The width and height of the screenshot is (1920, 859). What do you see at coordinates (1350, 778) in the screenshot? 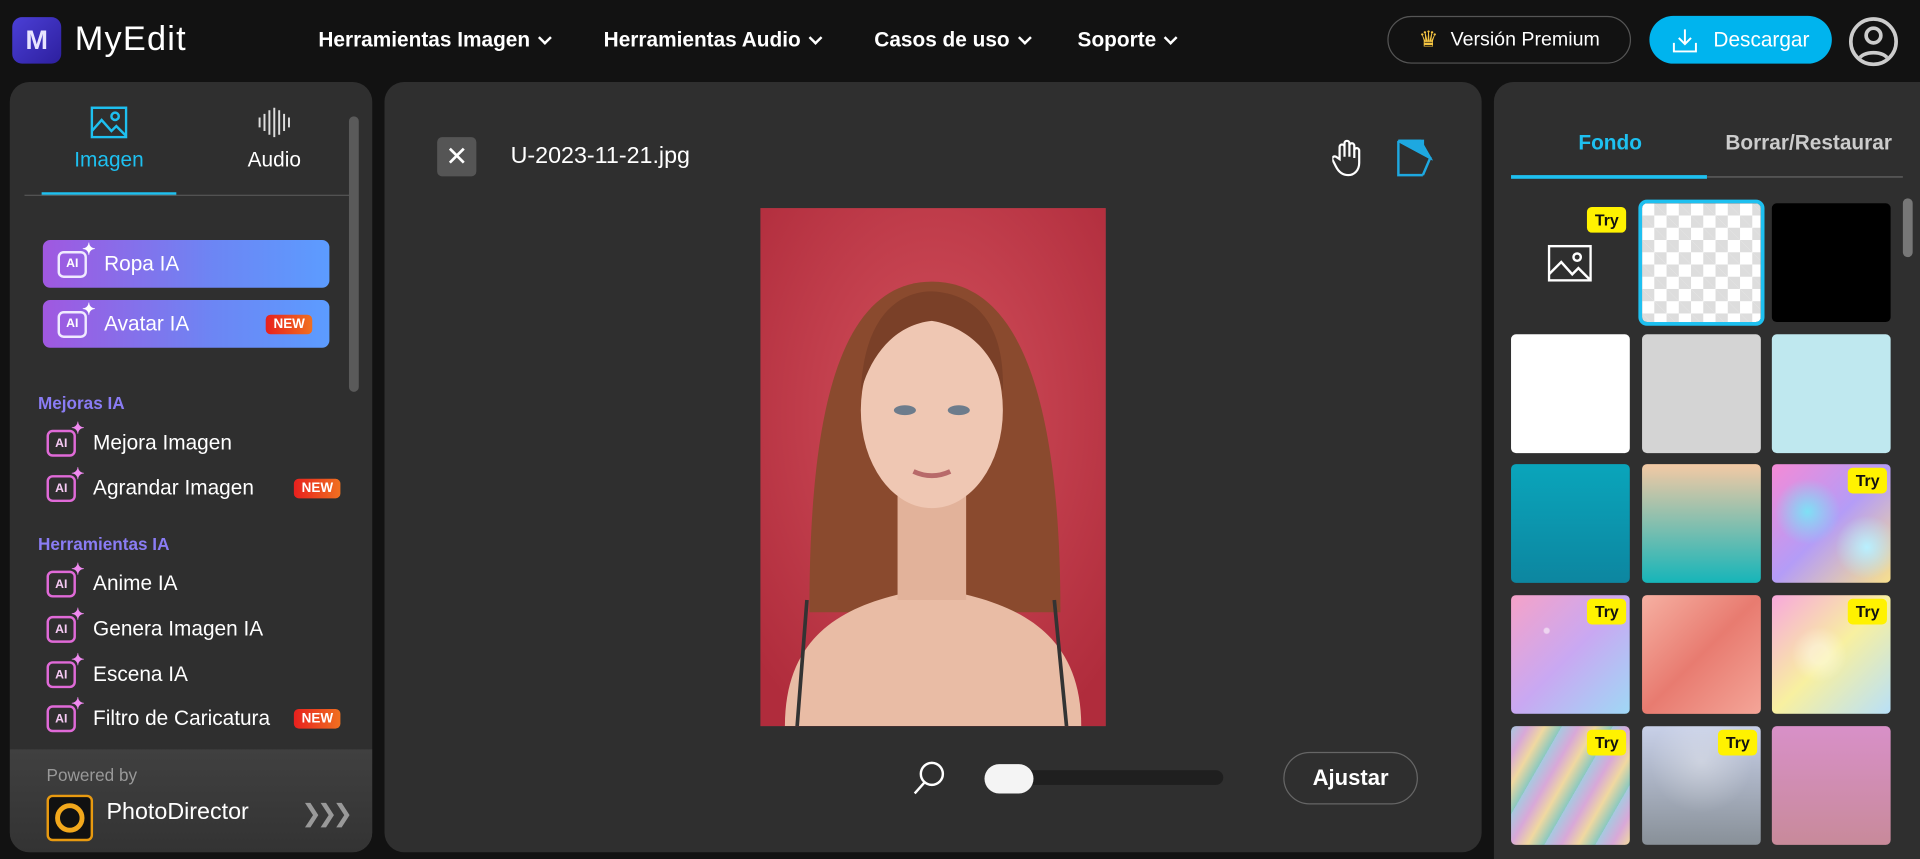
I see `fit-button: Ajustar` at bounding box center [1350, 778].